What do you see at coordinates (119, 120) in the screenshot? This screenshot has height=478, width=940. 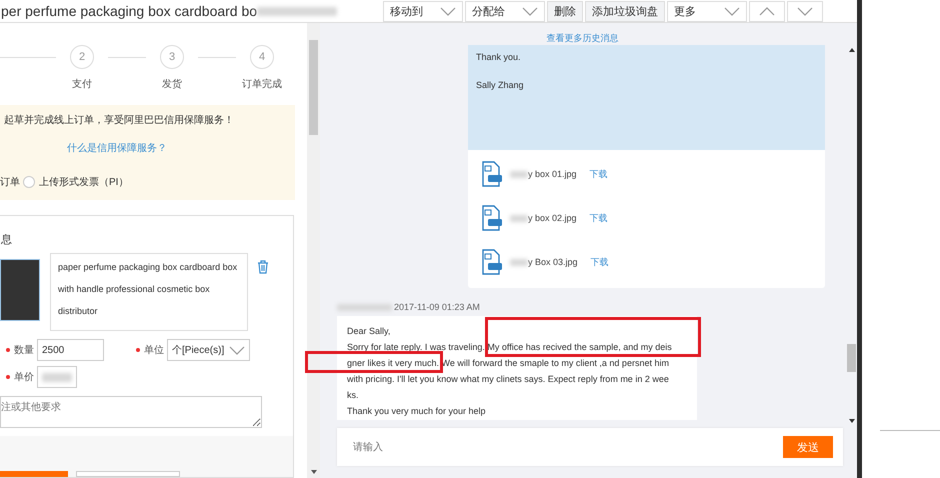 I see `notice-text: 起草并完成线上订单，享受阿里巴巴信用保障服务！` at bounding box center [119, 120].